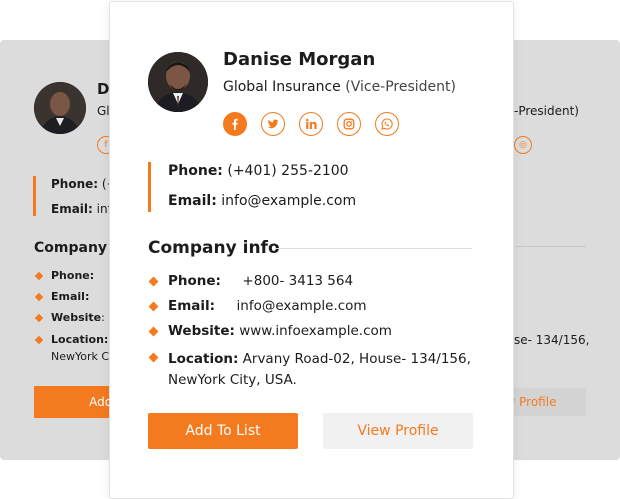 This screenshot has height=499, width=620. Describe the element at coordinates (349, 124) in the screenshot. I see `instagram-icon` at that location.